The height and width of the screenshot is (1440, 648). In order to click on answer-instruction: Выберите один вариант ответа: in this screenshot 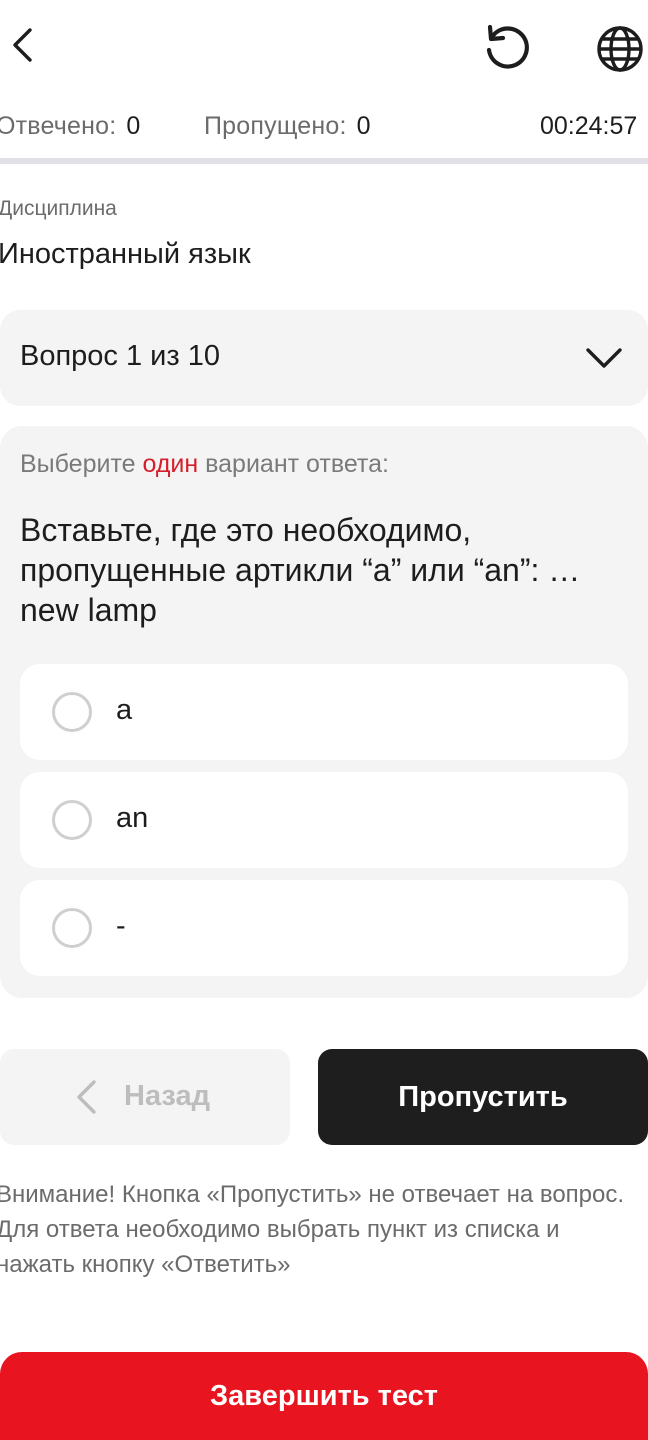, I will do `click(204, 464)`.